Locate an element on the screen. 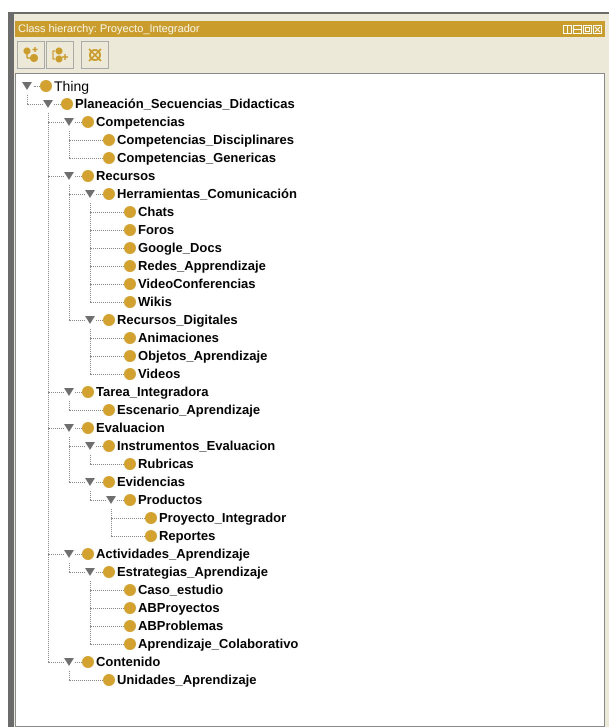 The width and height of the screenshot is (609, 727). class-label: Recursos is located at coordinates (126, 176).